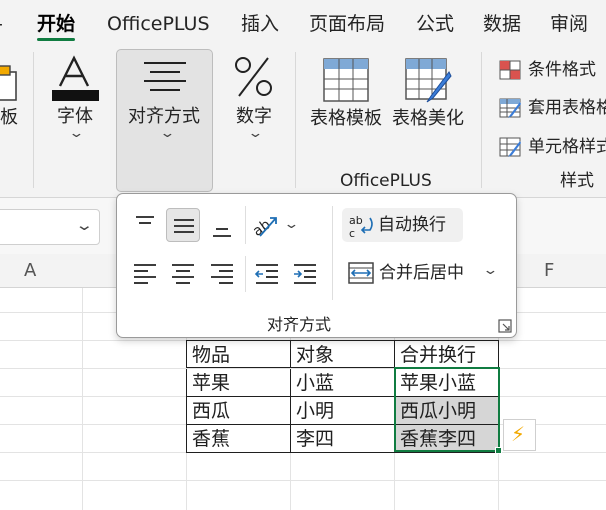  I want to click on table-cell-selected: 西瓜小明, so click(447, 411).